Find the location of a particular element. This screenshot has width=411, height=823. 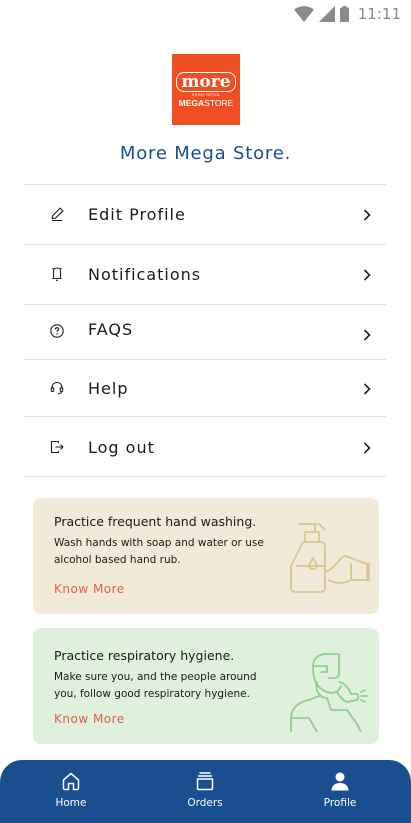

logo-sub-text: GREAT RETAIL is located at coordinates (206, 94).